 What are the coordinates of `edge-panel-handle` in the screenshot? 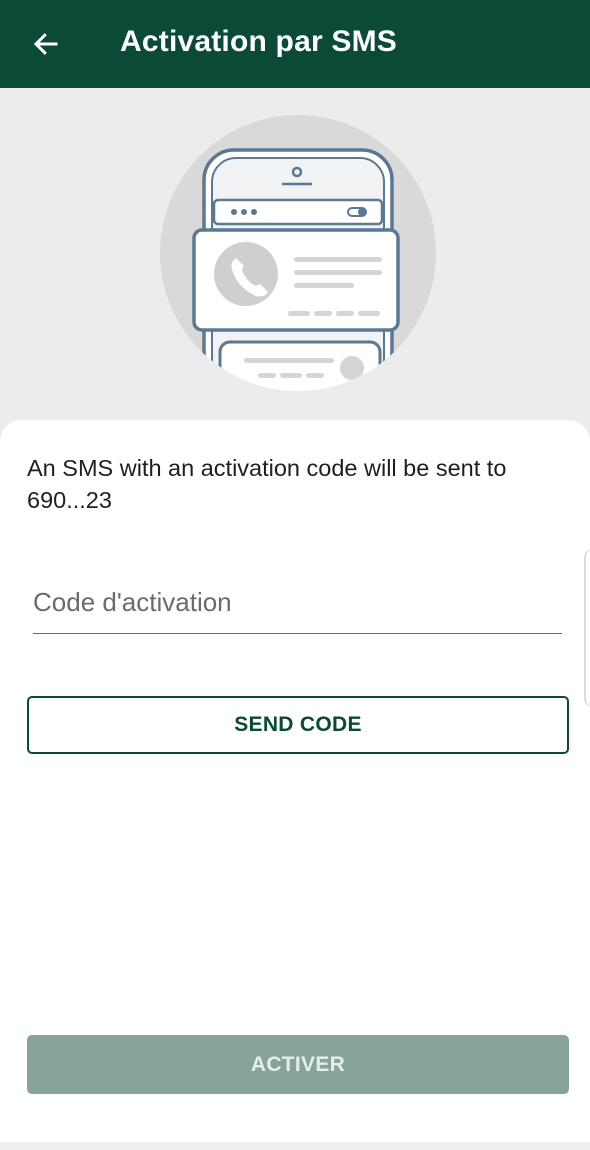 It's located at (587, 628).